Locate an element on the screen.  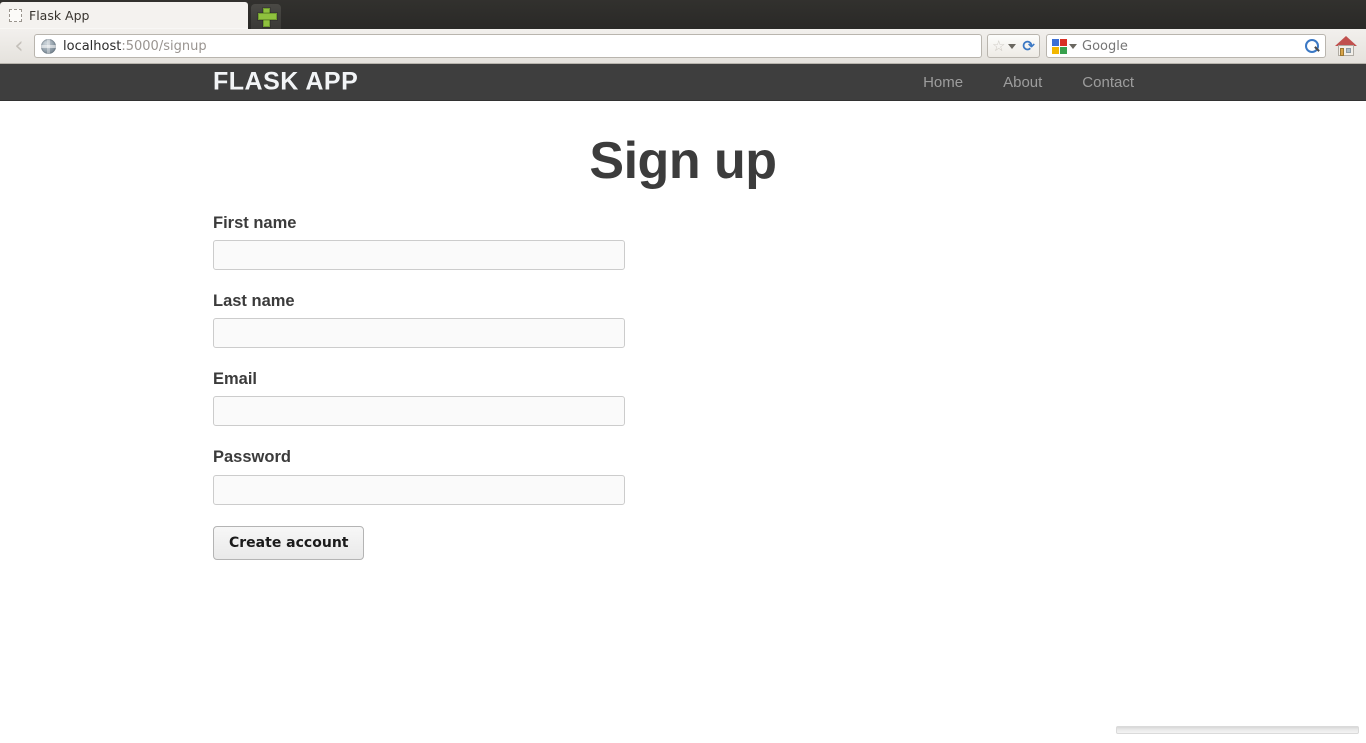
label-first-name: First name is located at coordinates (255, 223).